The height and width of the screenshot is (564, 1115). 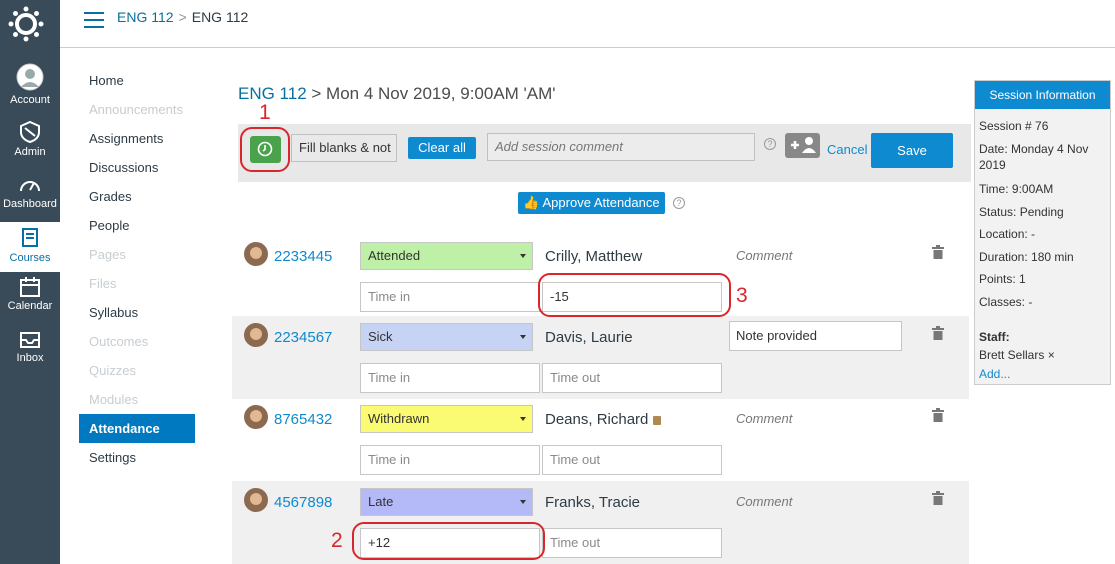 I want to click on nav-calendar: Calendar, so click(x=30, y=301).